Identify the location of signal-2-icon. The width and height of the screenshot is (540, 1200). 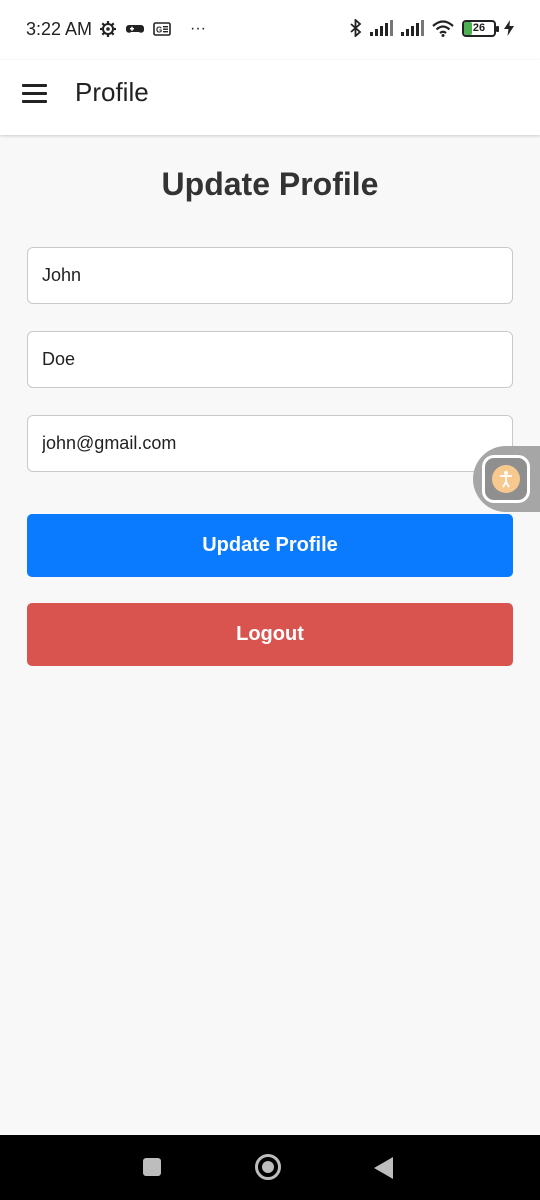
(412, 28).